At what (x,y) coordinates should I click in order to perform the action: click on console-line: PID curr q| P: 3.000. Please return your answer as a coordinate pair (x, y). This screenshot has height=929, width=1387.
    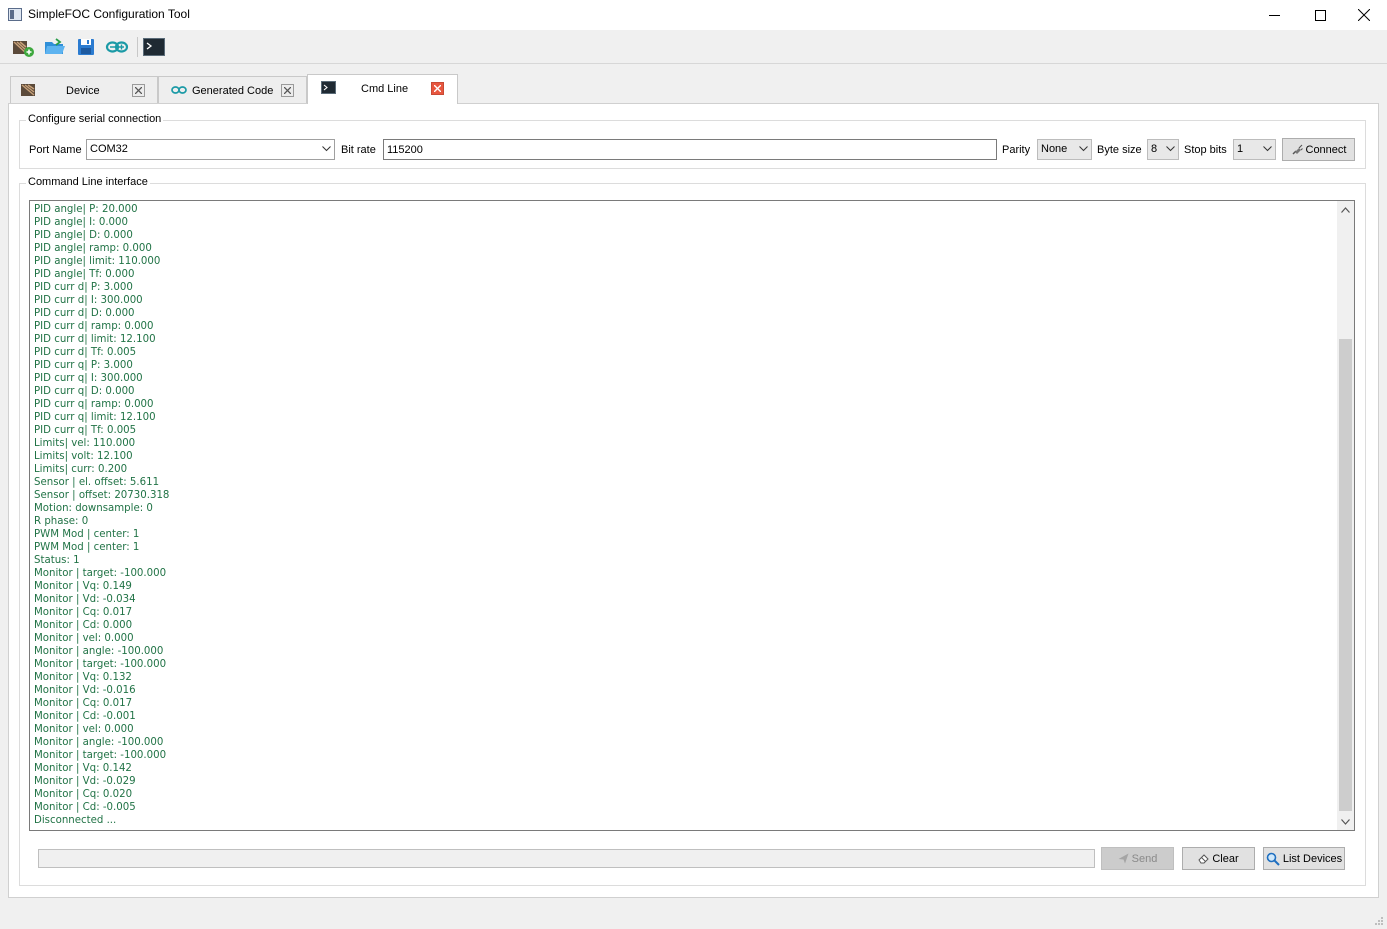
    Looking at the image, I should click on (83, 365).